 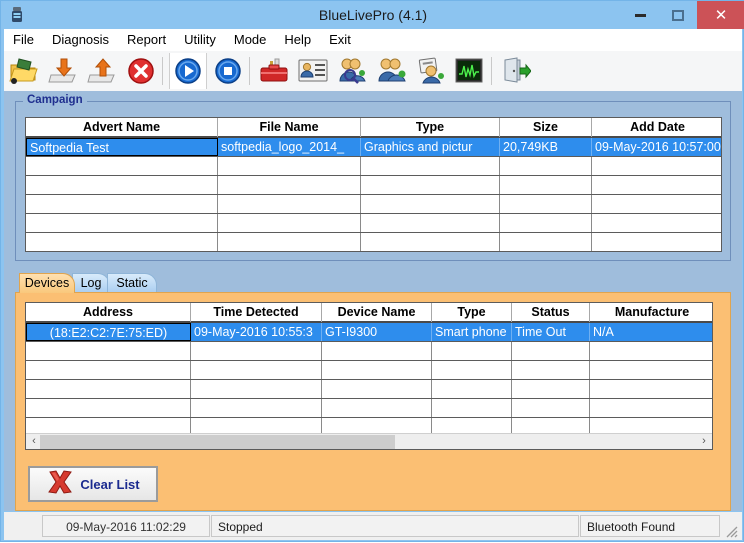 What do you see at coordinates (34, 441) in the screenshot?
I see `scroll-left-arrow: ‹` at bounding box center [34, 441].